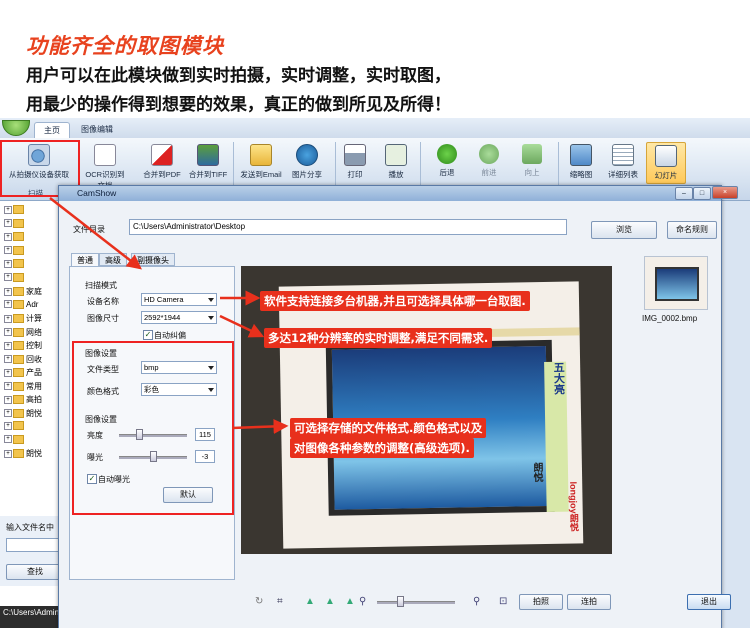 The height and width of the screenshot is (628, 750). I want to click on promo-line-2: 用最少的操作得到想要的效果，真正的做到所见及所得！, so click(238, 105).